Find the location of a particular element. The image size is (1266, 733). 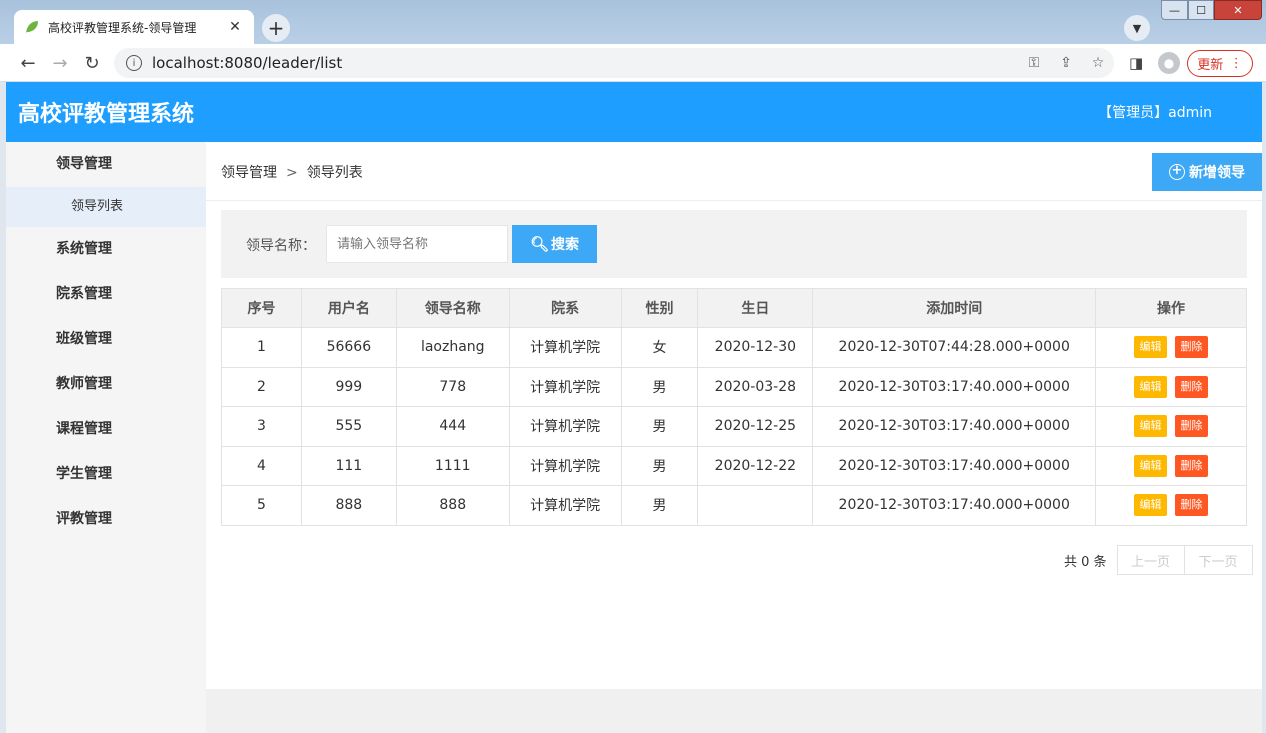

app-title: 高校评教管理系统 is located at coordinates (106, 114).